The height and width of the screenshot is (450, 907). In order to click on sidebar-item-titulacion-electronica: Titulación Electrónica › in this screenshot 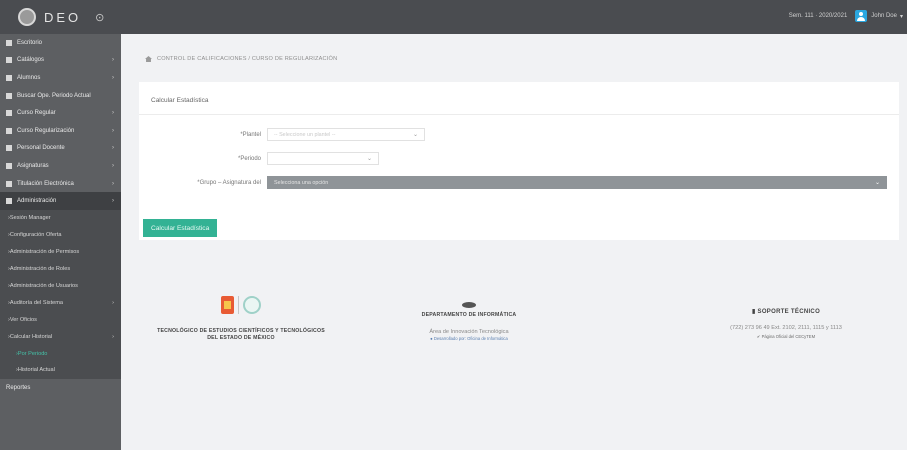, I will do `click(60, 184)`.